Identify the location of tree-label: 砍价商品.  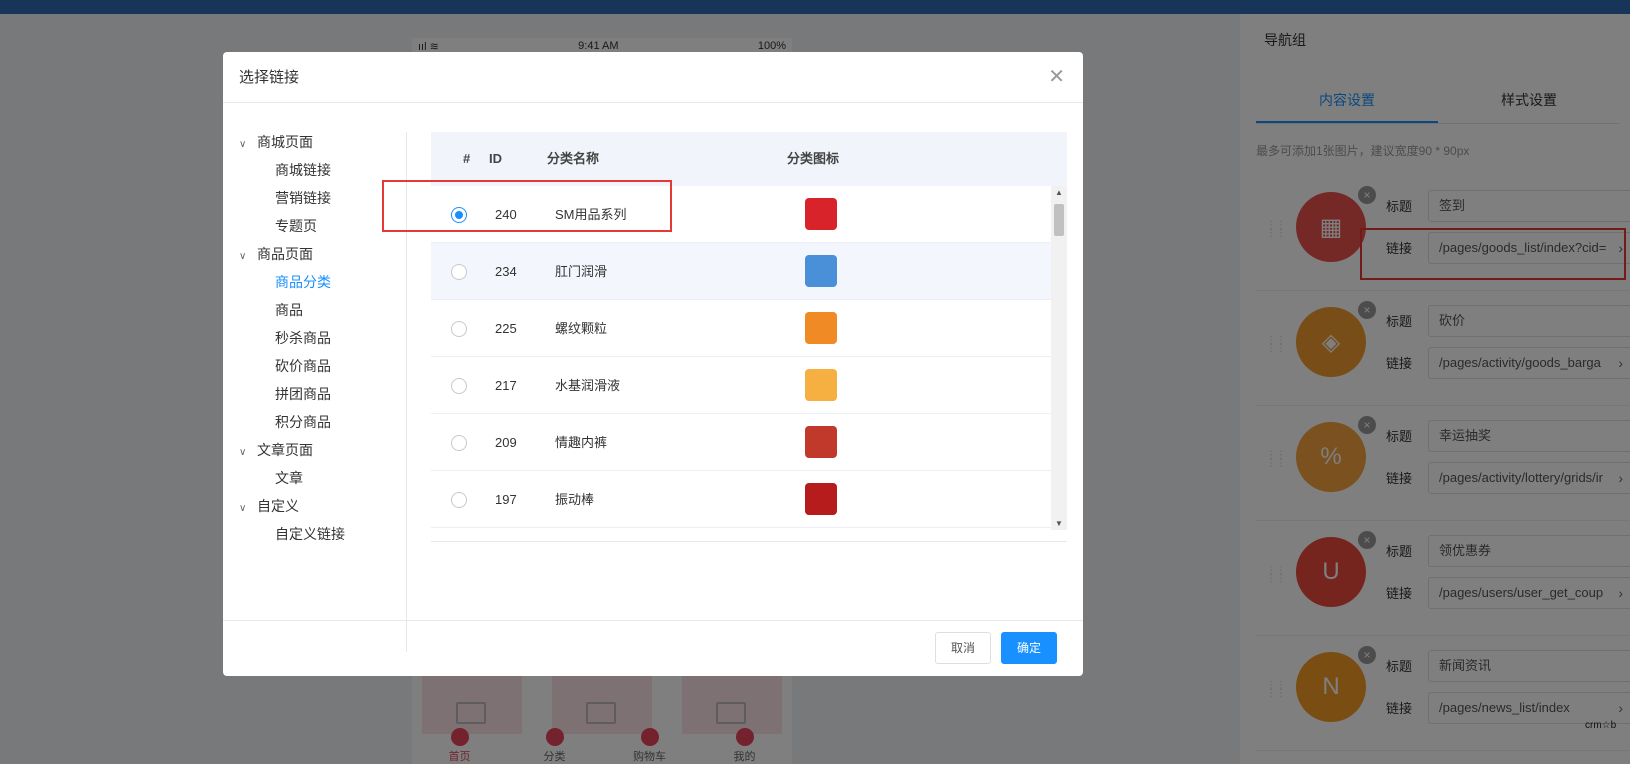
(303, 366).